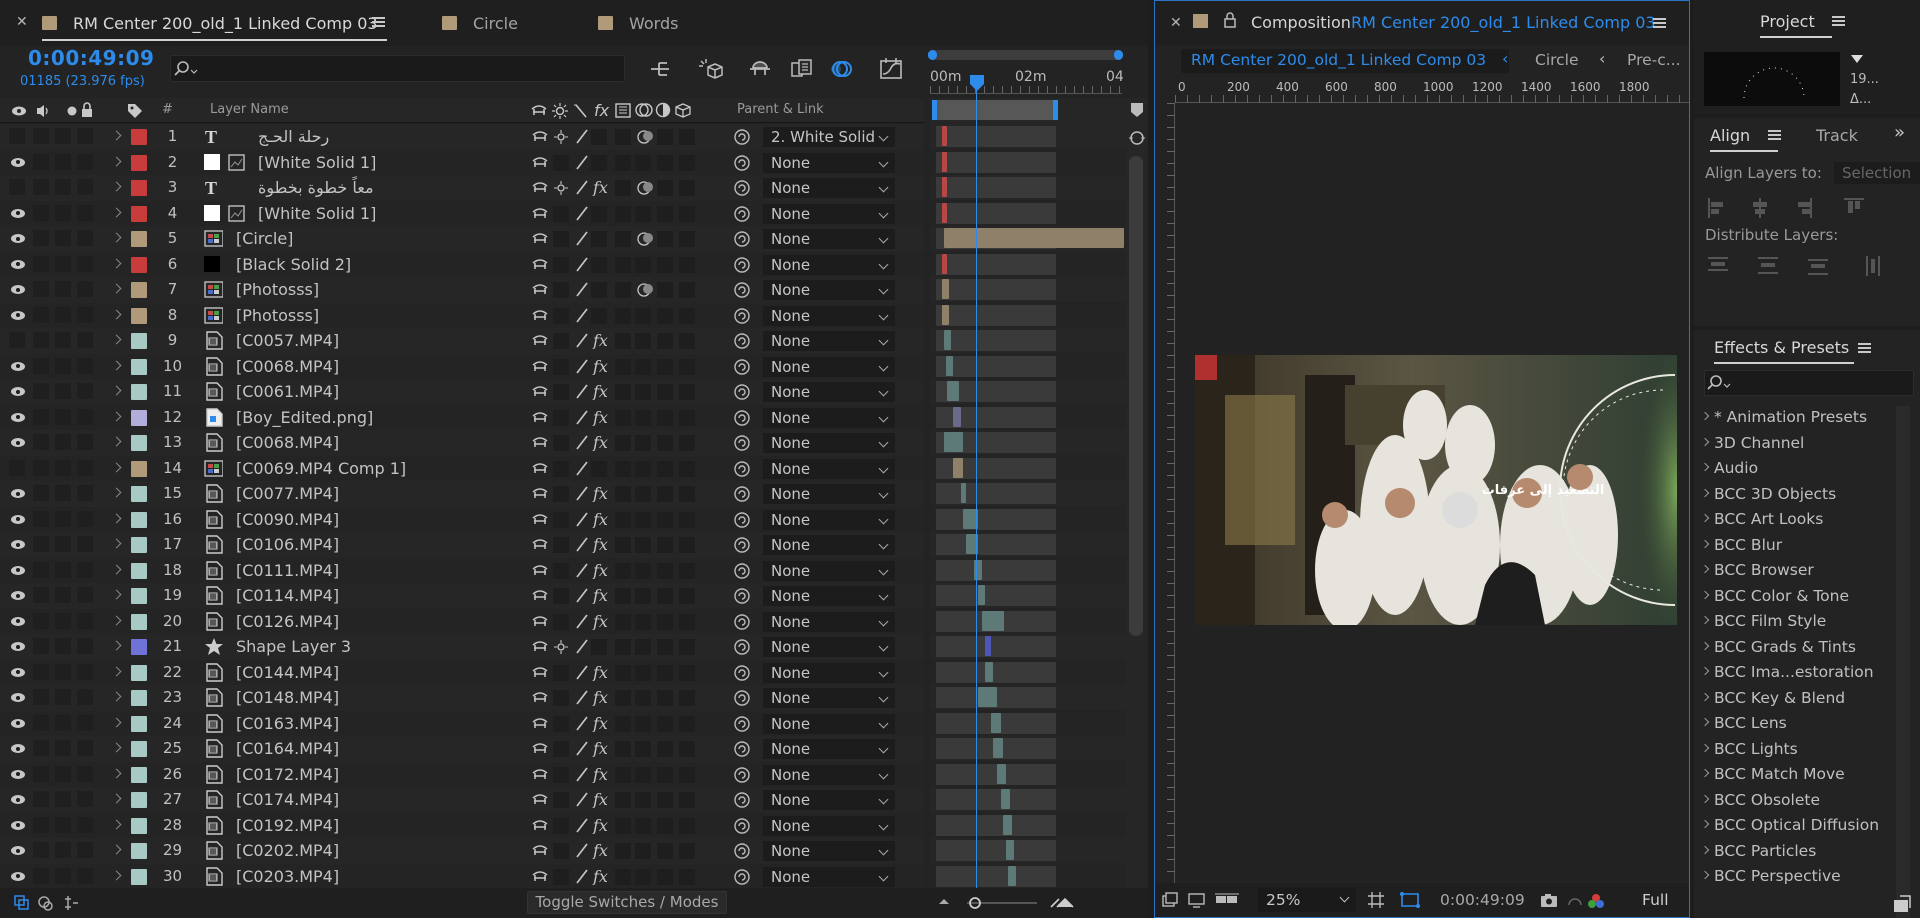 Image resolution: width=1920 pixels, height=918 pixels. I want to click on layer-name: [C0106.MP4], so click(287, 544).